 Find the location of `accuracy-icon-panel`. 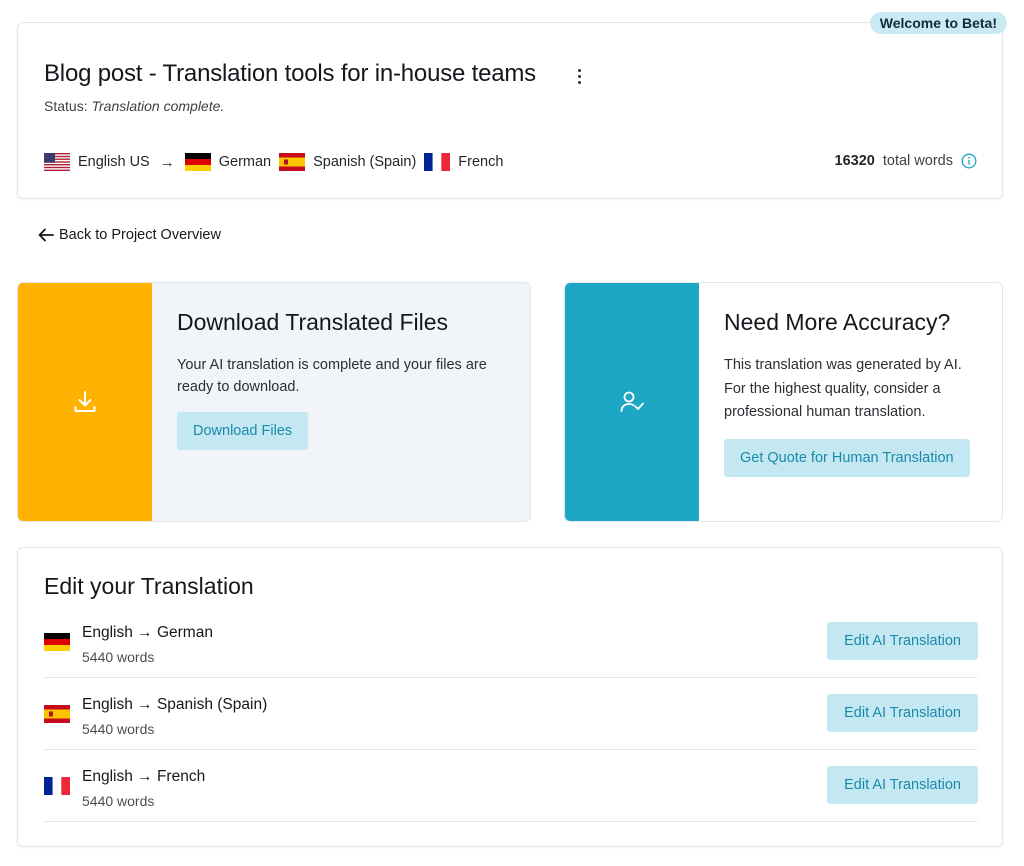

accuracy-icon-panel is located at coordinates (632, 402).